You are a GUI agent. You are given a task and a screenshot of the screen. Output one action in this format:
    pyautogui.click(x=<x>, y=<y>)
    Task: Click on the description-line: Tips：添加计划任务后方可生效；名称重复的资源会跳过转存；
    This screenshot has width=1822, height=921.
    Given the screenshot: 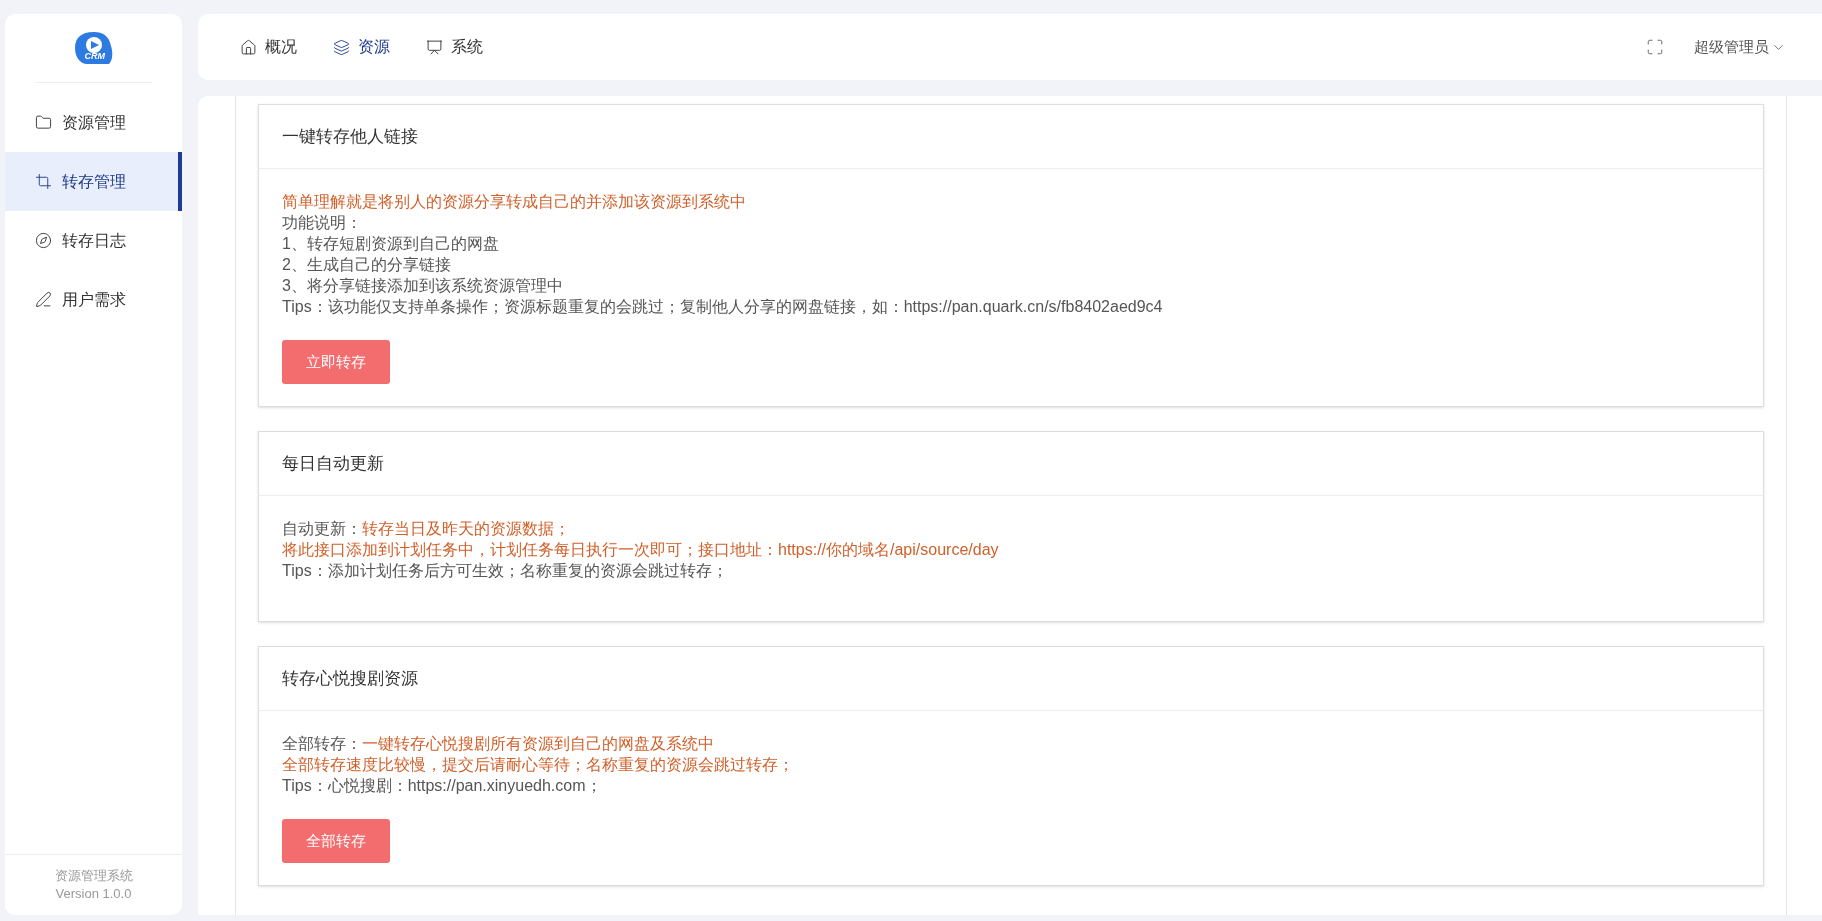 What is the action you would take?
    pyautogui.click(x=505, y=571)
    